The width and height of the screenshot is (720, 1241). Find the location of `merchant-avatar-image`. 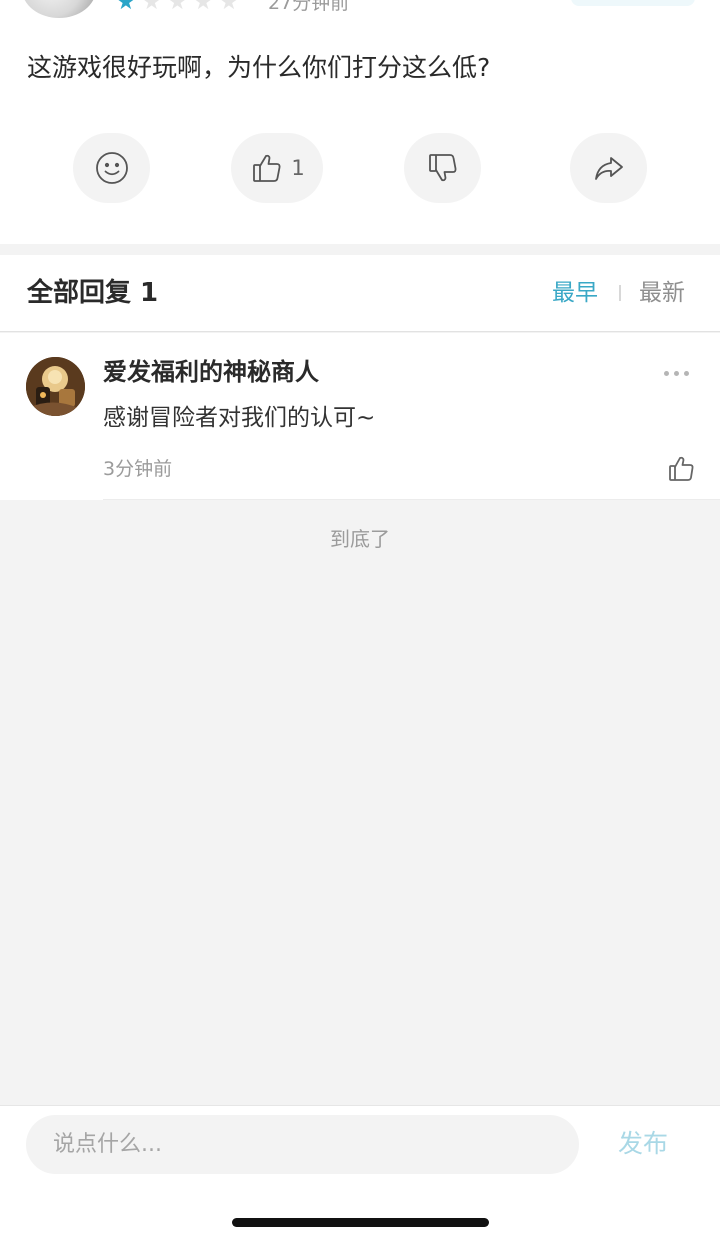

merchant-avatar-image is located at coordinates (55, 386).